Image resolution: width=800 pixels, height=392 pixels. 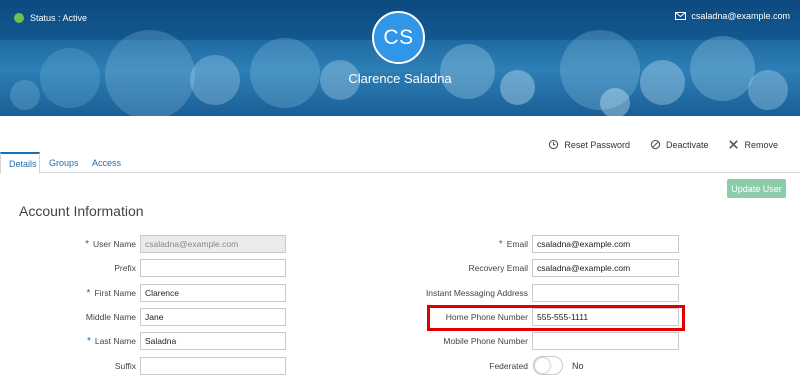 What do you see at coordinates (740, 16) in the screenshot?
I see `banner-email-text: csaladna@example.com` at bounding box center [740, 16].